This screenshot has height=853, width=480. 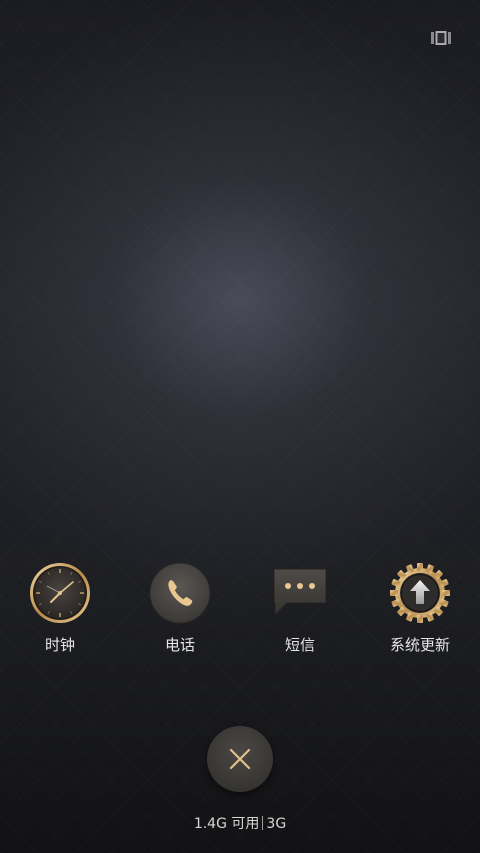 What do you see at coordinates (263, 823) in the screenshot?
I see `memory-separator` at bounding box center [263, 823].